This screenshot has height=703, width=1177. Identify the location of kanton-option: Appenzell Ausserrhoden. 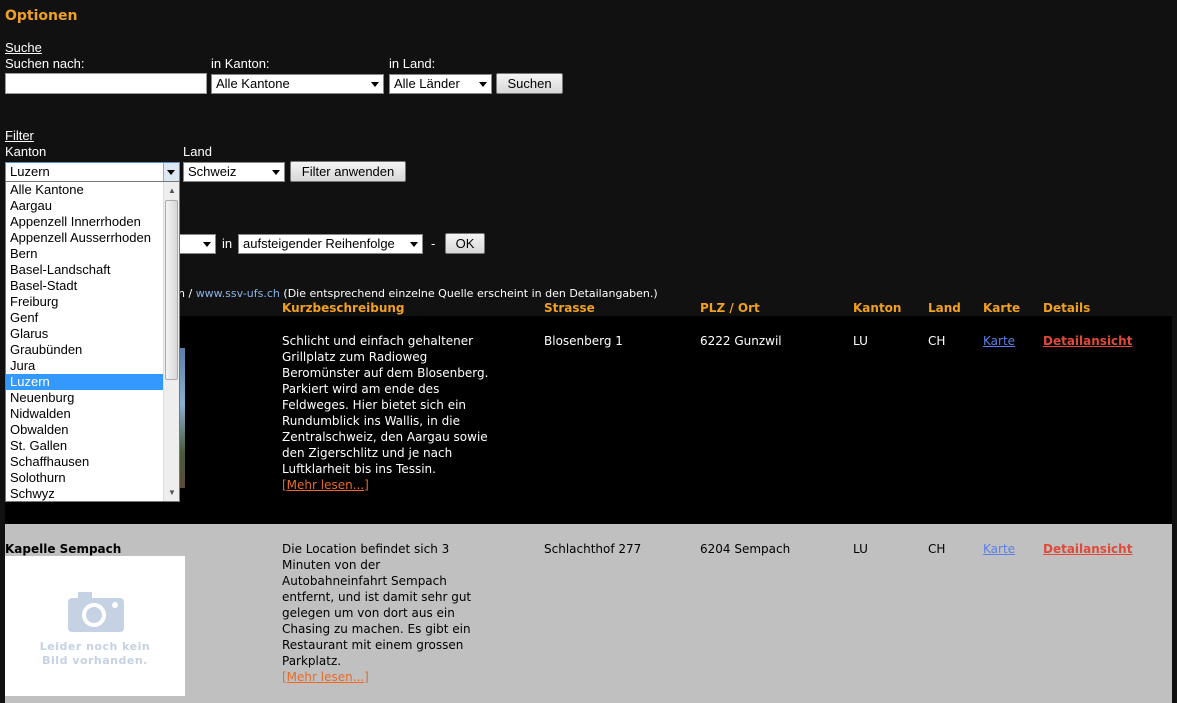
(84, 238).